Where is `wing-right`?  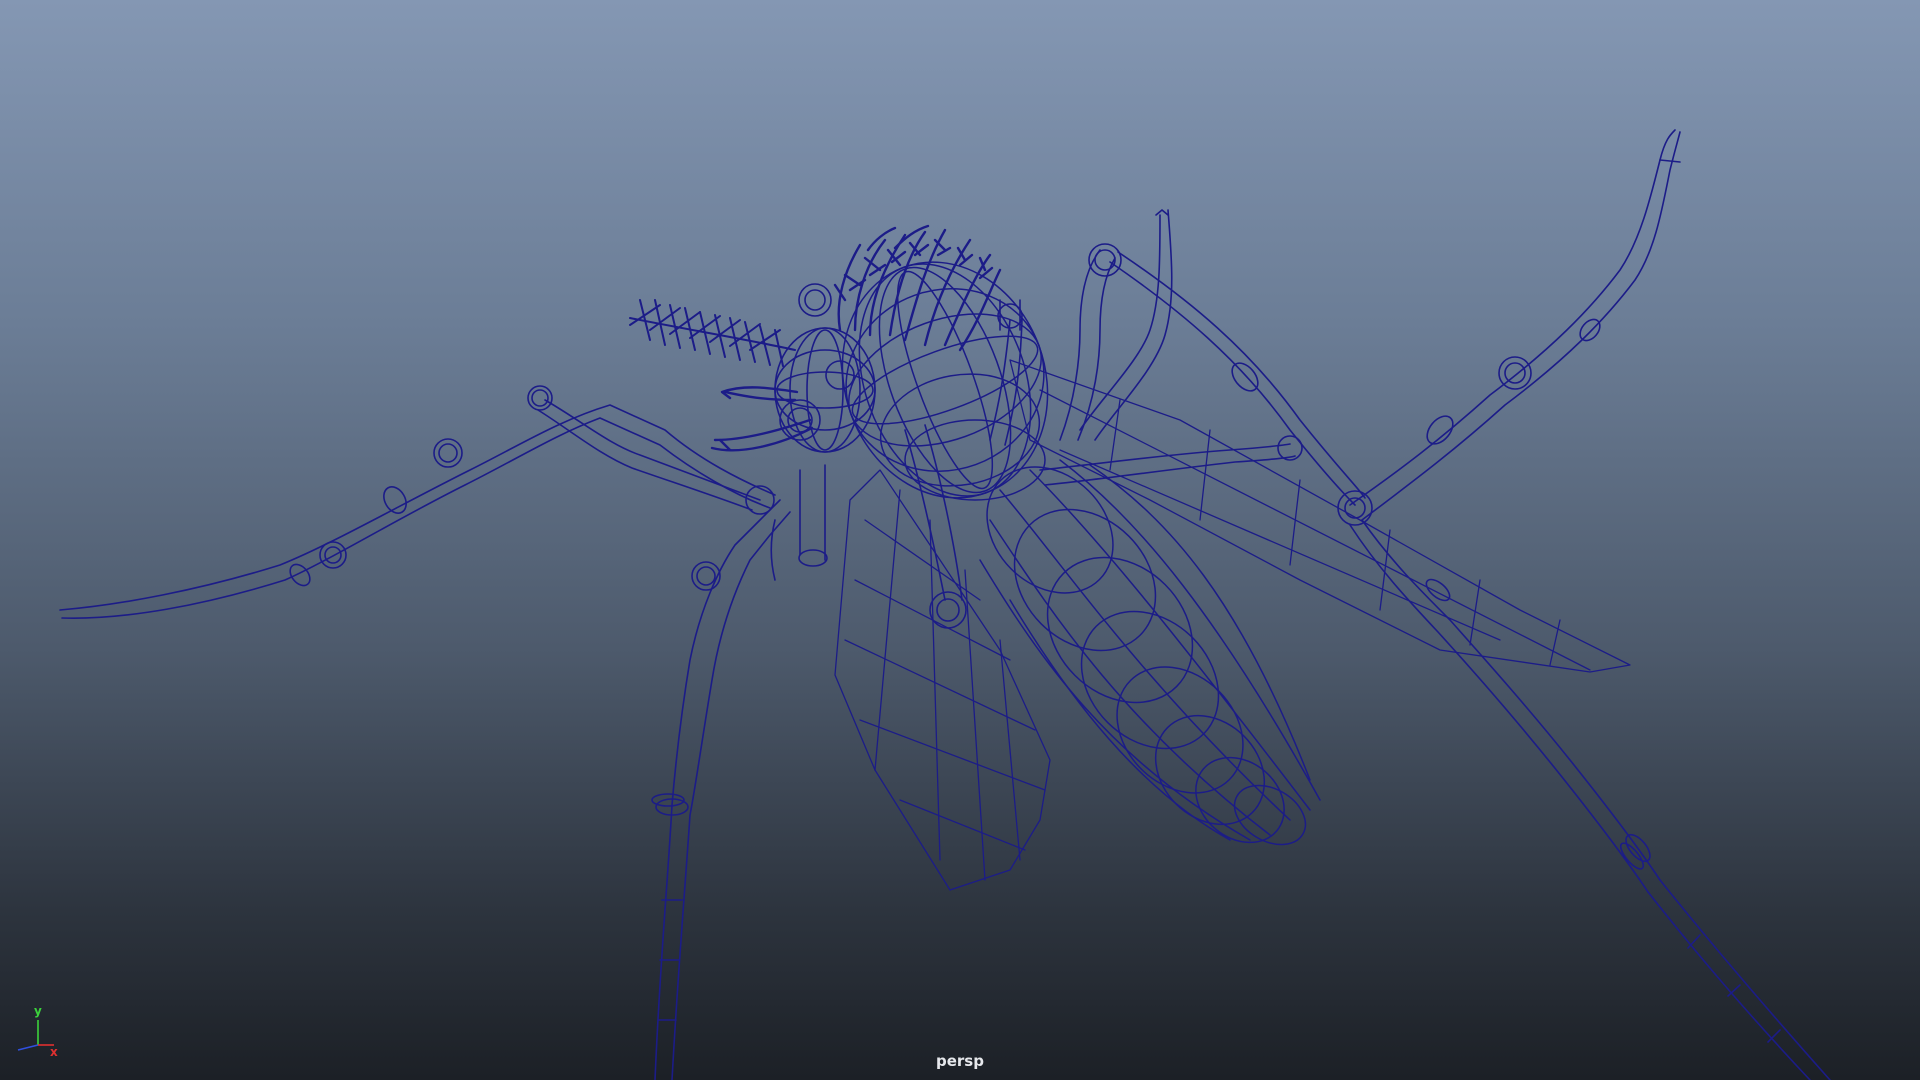
wing-right is located at coordinates (1320, 516).